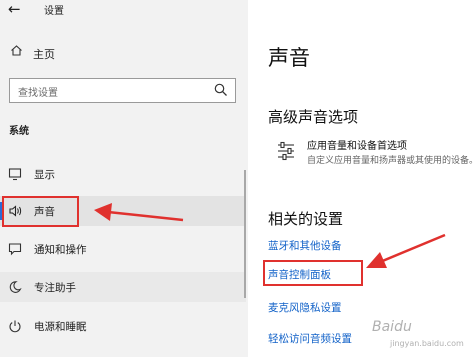 The height and width of the screenshot is (357, 475). What do you see at coordinates (286, 151) in the screenshot?
I see `sliders-icon` at bounding box center [286, 151].